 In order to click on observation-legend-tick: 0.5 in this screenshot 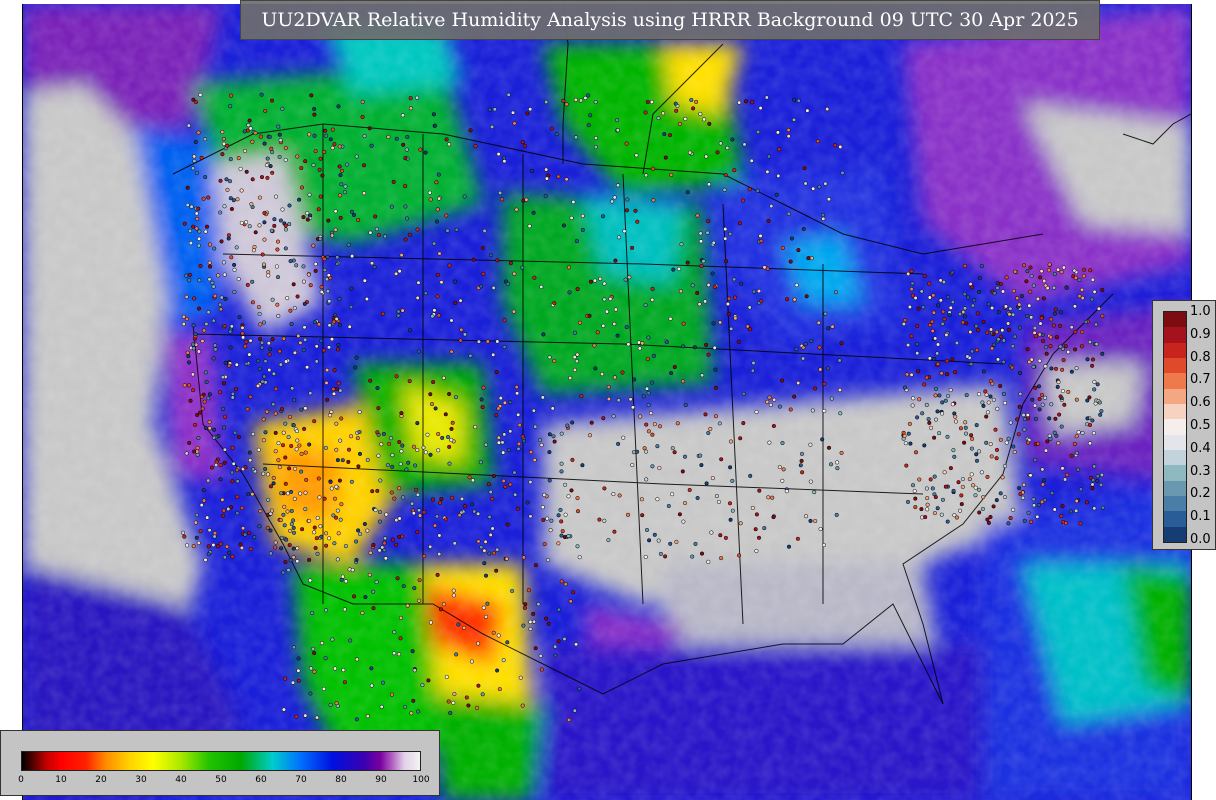, I will do `click(1200, 425)`.